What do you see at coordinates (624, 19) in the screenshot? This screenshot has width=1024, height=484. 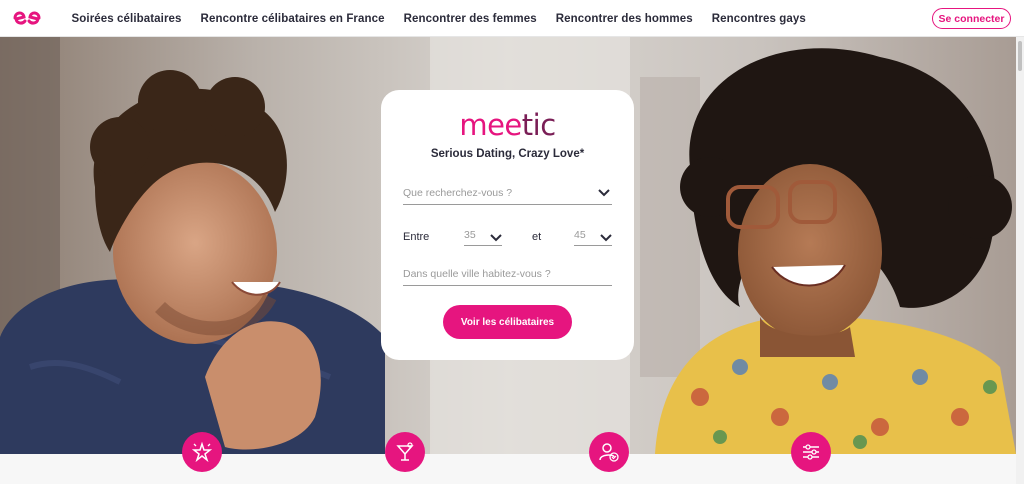 I see `nav-link-hommes: Rencontrer des hommes` at bounding box center [624, 19].